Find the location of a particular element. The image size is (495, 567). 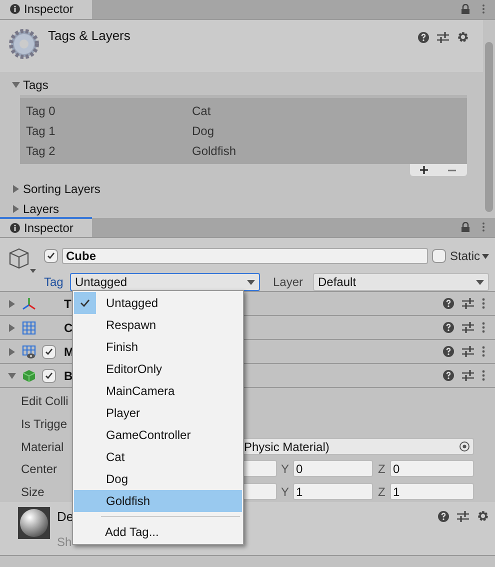

shader-label: Sh is located at coordinates (65, 542).